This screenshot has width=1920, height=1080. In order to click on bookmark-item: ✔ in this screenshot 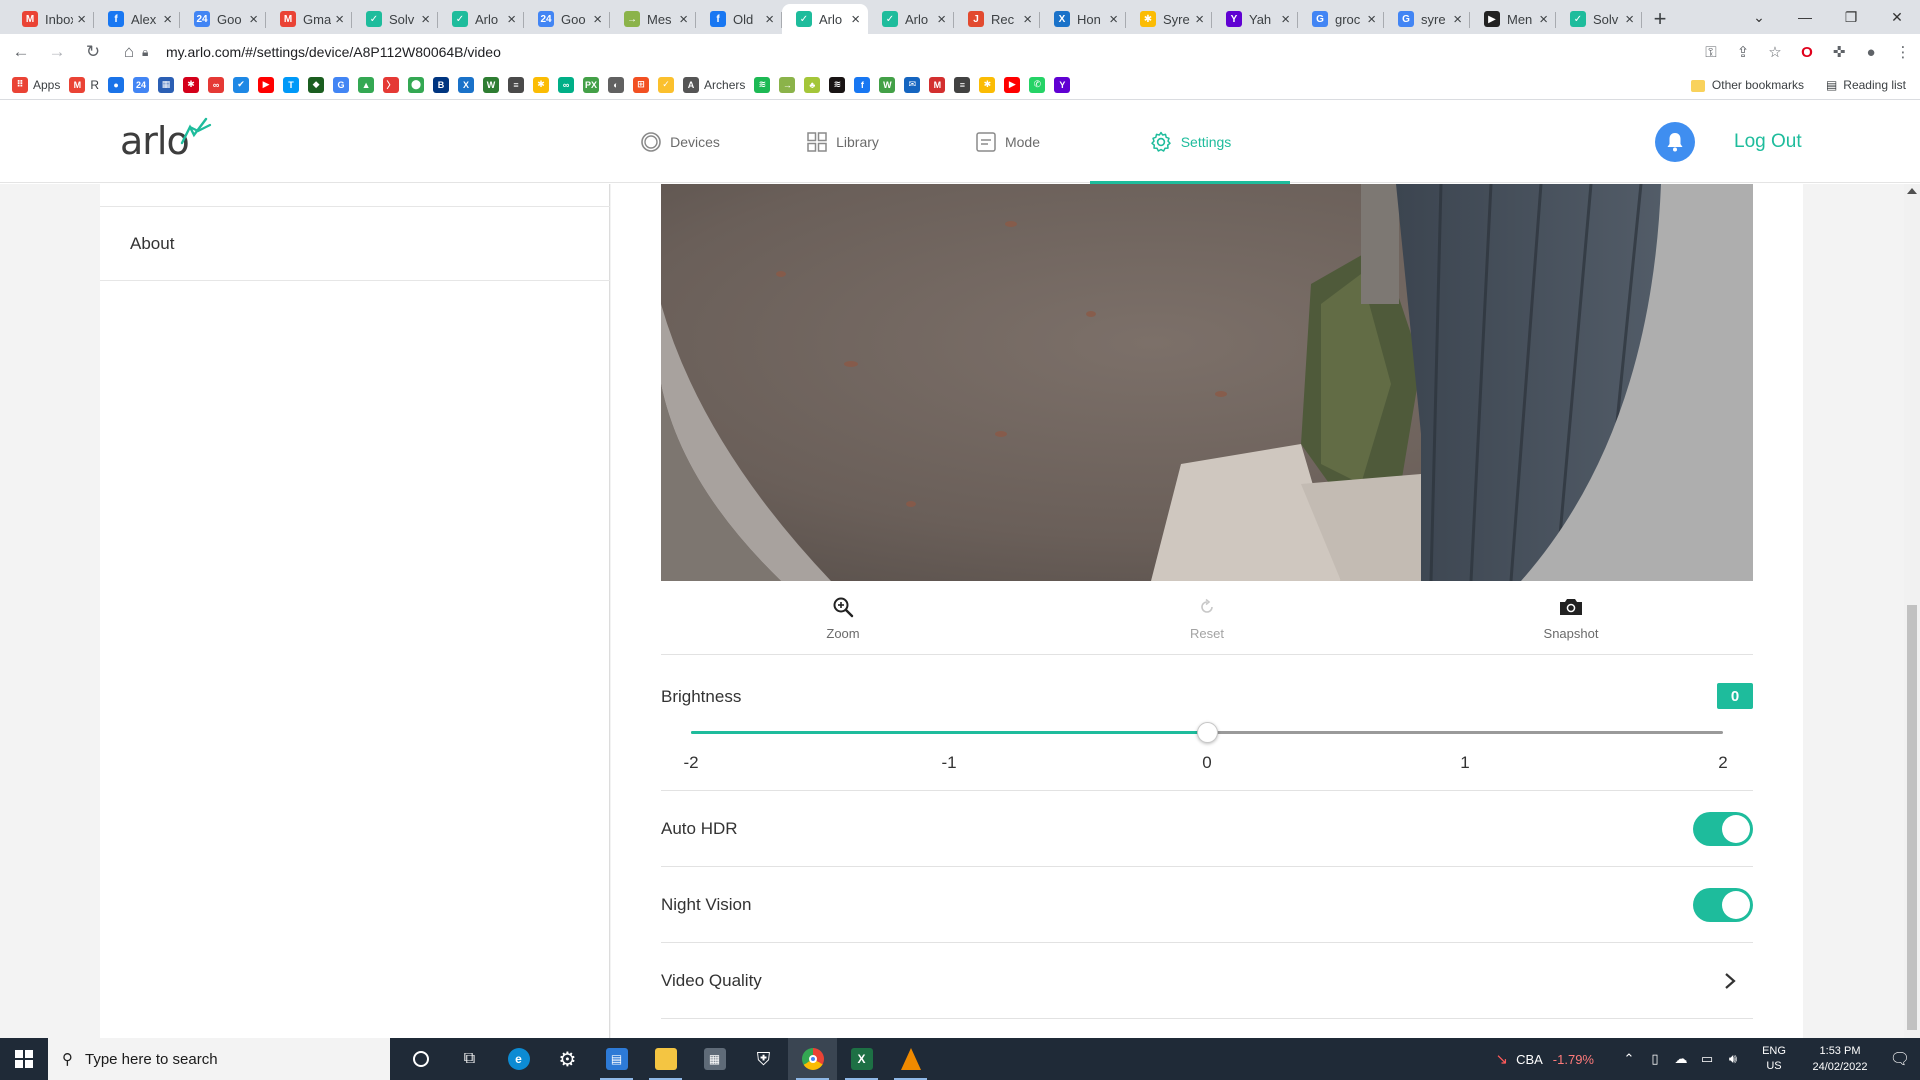, I will do `click(241, 84)`.